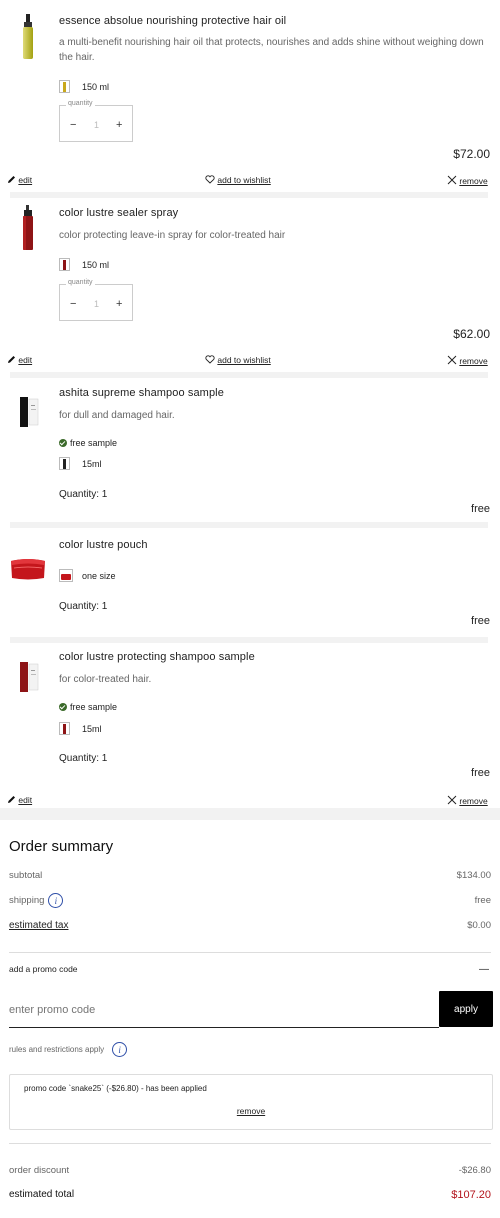  What do you see at coordinates (471, 1195) in the screenshot?
I see `estimated-total-value: $107.20` at bounding box center [471, 1195].